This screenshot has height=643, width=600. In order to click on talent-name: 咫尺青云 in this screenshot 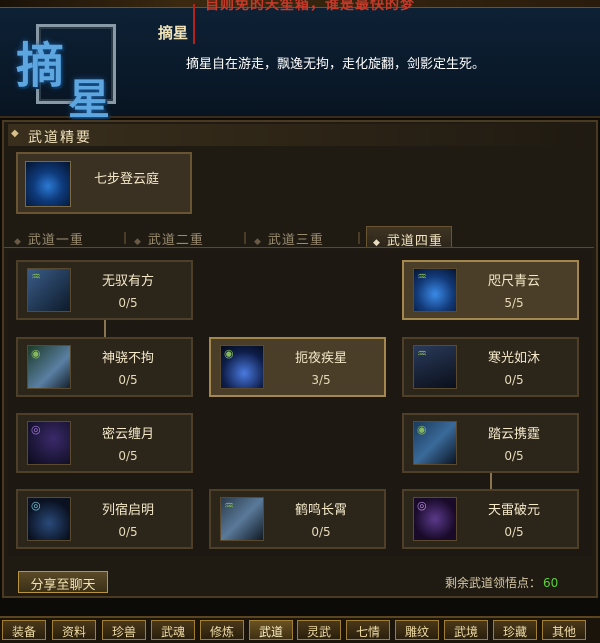, I will do `click(513, 281)`.